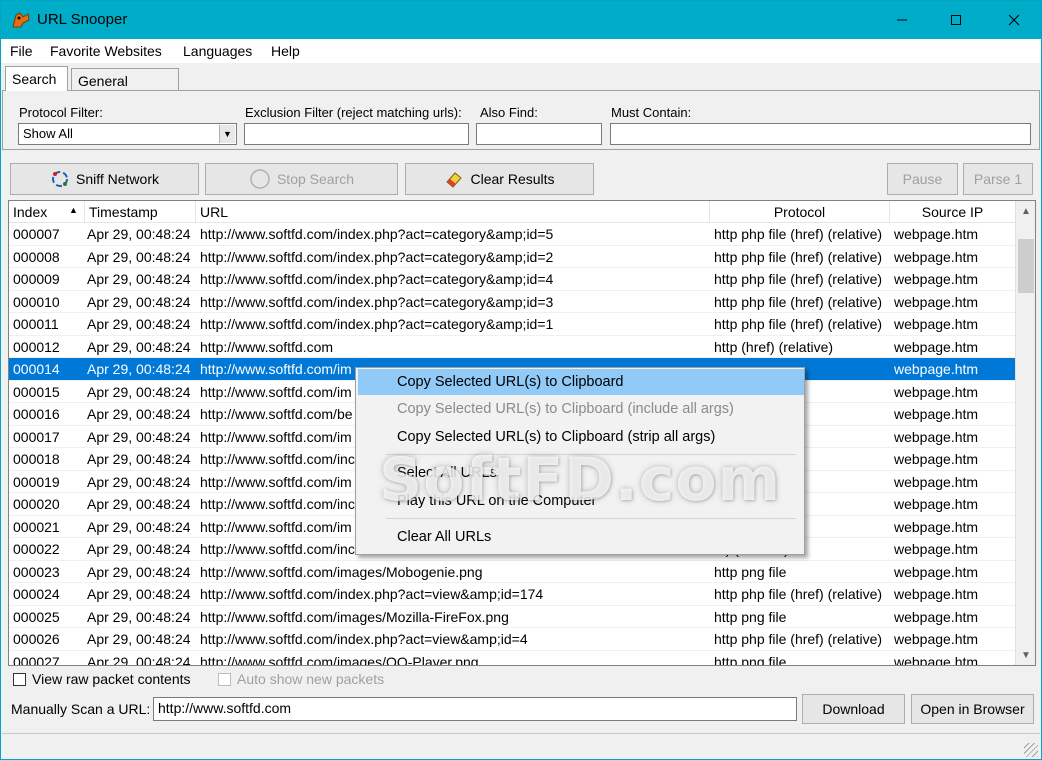 This screenshot has height=760, width=1042. Describe the element at coordinates (106, 51) in the screenshot. I see `menu-favorite-websites: Favorite Websites` at that location.